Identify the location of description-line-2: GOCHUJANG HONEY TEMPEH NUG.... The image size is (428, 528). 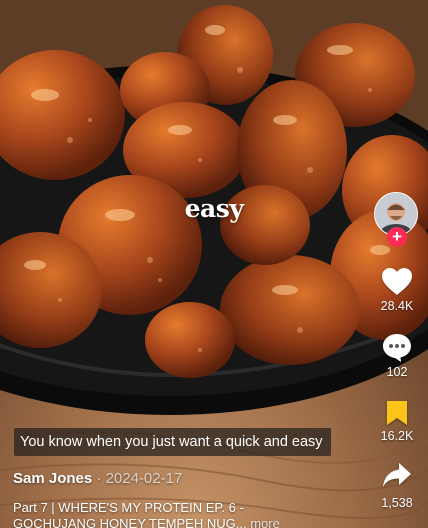
(130, 522).